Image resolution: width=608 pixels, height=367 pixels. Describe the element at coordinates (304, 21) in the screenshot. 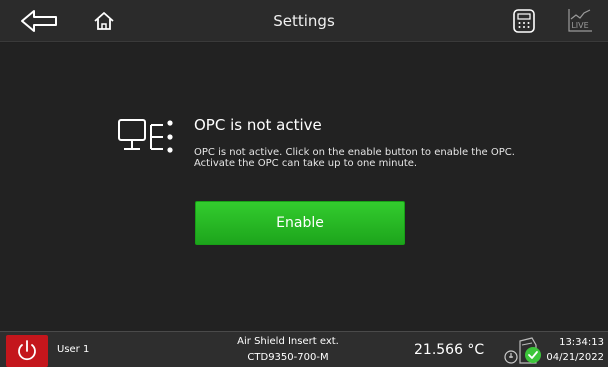

I see `top-bar: Settings LIVE` at that location.